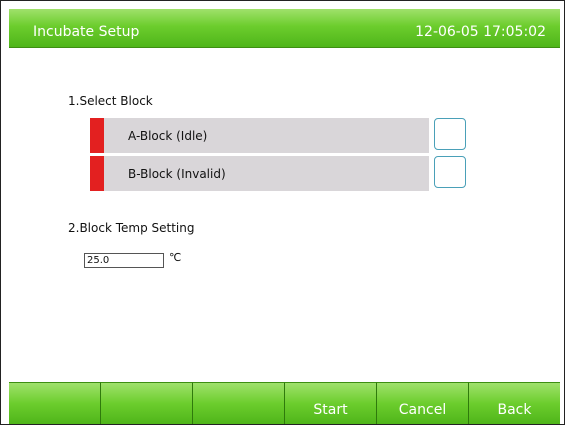 The height and width of the screenshot is (425, 565). Describe the element at coordinates (124, 260) in the screenshot. I see `block-temp-input: 25.0` at that location.